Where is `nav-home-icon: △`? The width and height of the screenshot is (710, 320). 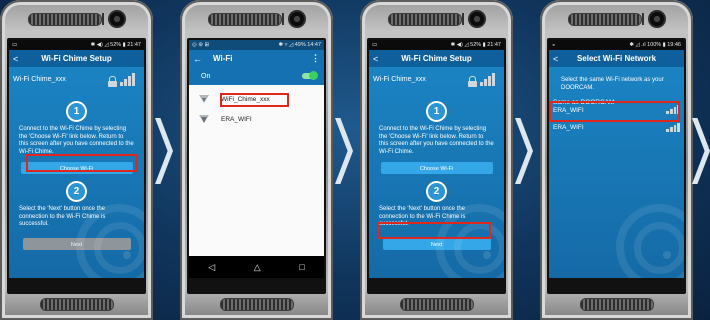
nav-home-icon: △ is located at coordinates (257, 267).